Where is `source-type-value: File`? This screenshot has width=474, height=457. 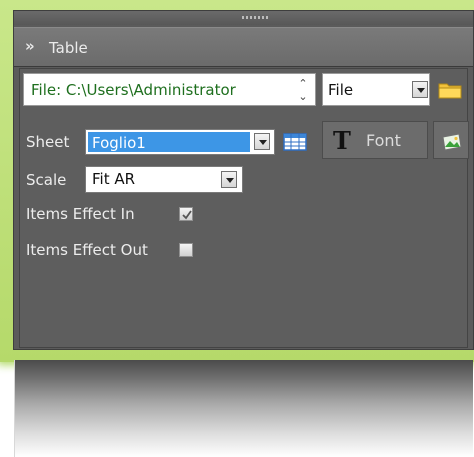 source-type-value: File is located at coordinates (341, 90).